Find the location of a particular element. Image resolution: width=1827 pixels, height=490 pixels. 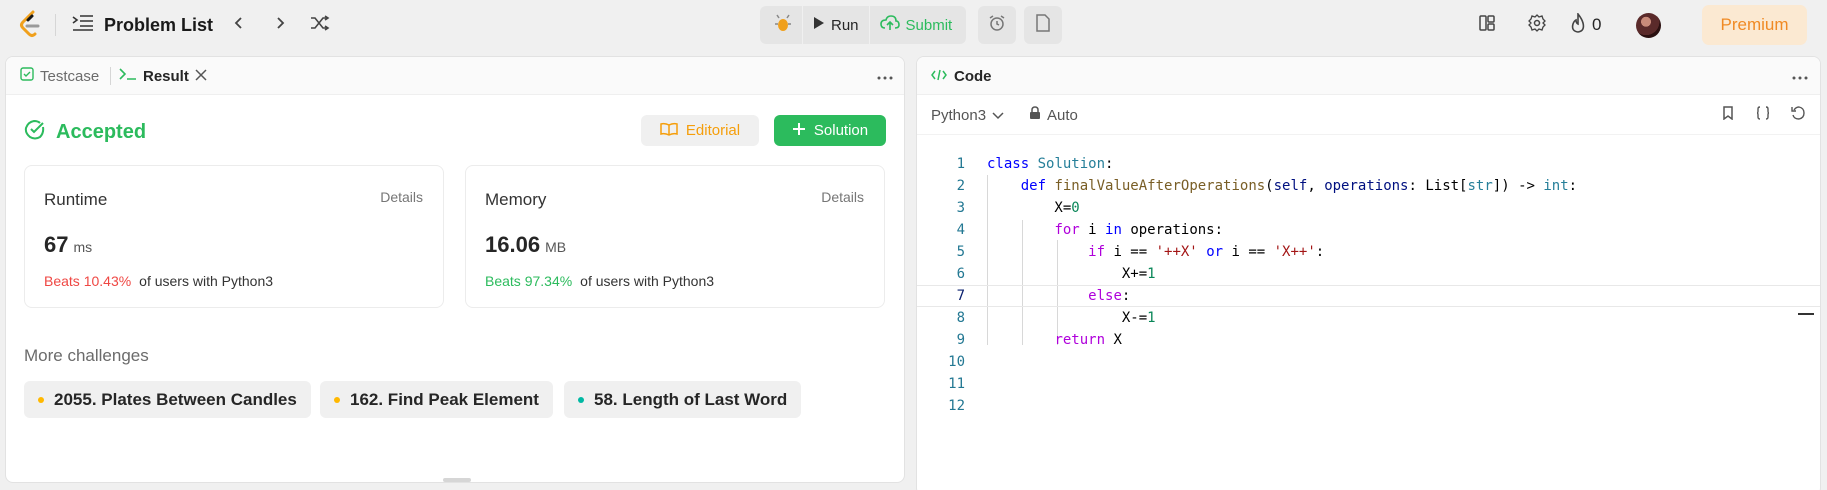

reset-code-button is located at coordinates (1798, 115).